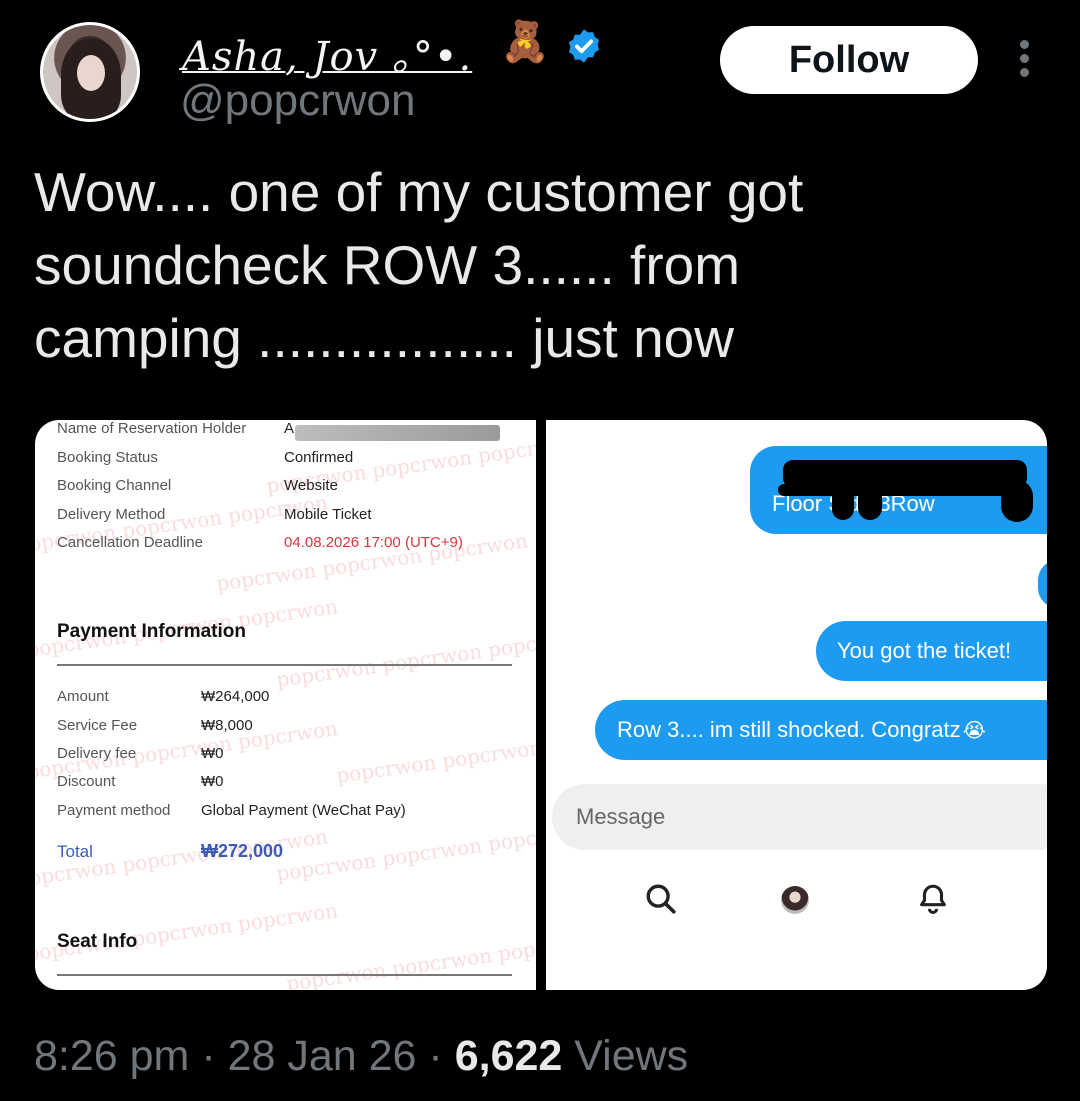 The image size is (1080, 1101). What do you see at coordinates (242, 851) in the screenshot?
I see `total-value: ₩272,000` at bounding box center [242, 851].